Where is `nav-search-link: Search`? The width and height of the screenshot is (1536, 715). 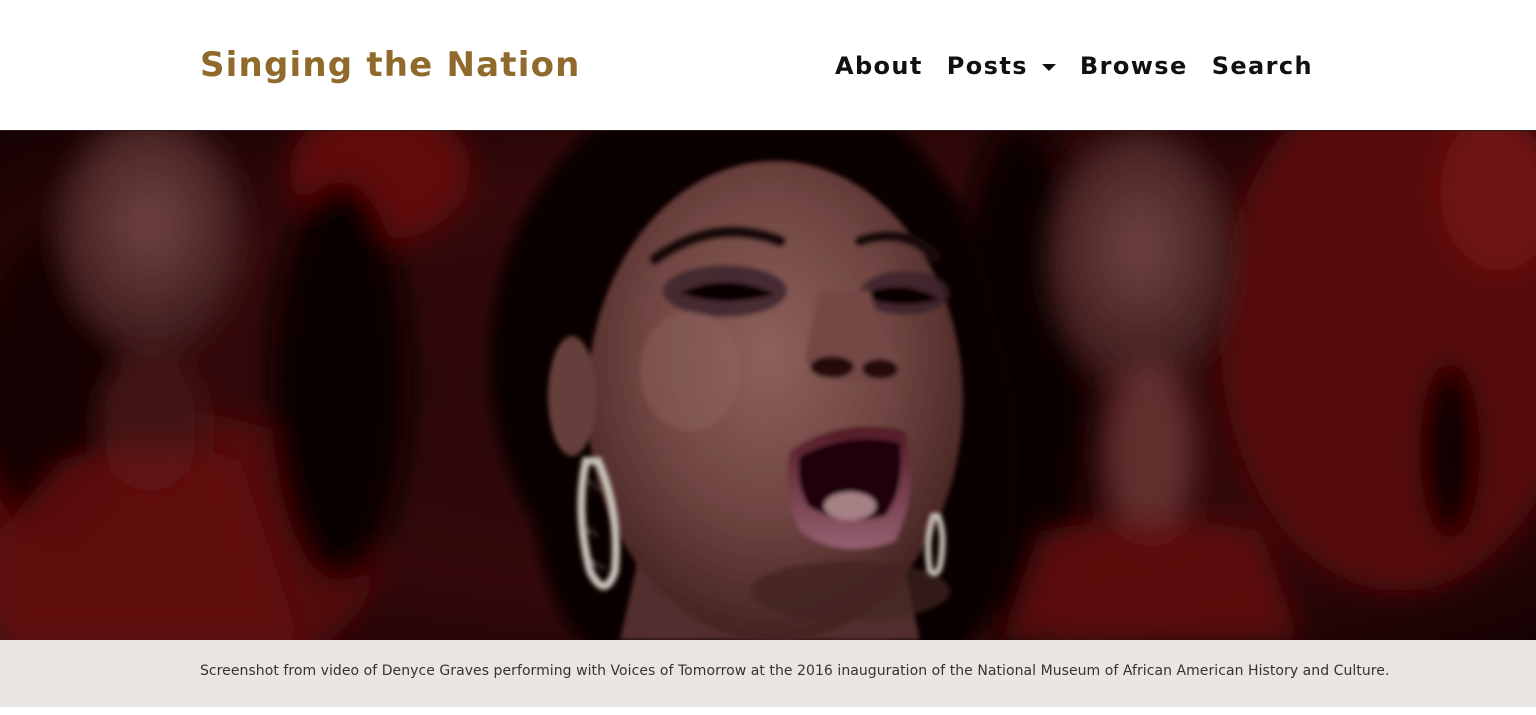 nav-search-link: Search is located at coordinates (1262, 66).